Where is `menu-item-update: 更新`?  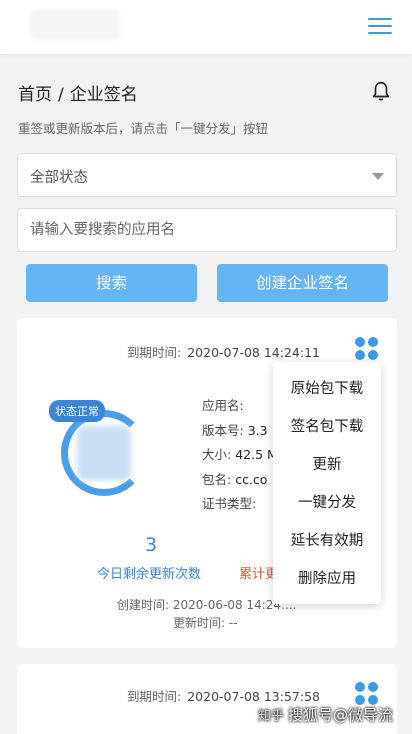 menu-item-update: 更新 is located at coordinates (327, 465).